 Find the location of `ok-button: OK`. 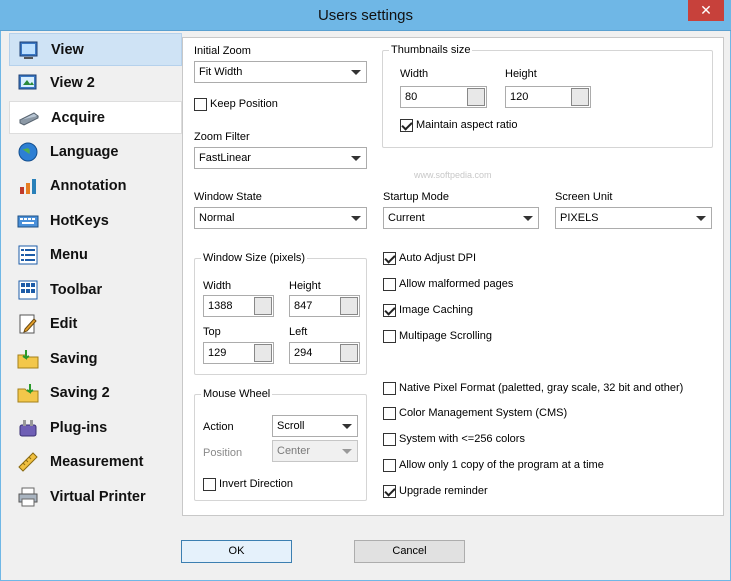

ok-button: OK is located at coordinates (236, 551).